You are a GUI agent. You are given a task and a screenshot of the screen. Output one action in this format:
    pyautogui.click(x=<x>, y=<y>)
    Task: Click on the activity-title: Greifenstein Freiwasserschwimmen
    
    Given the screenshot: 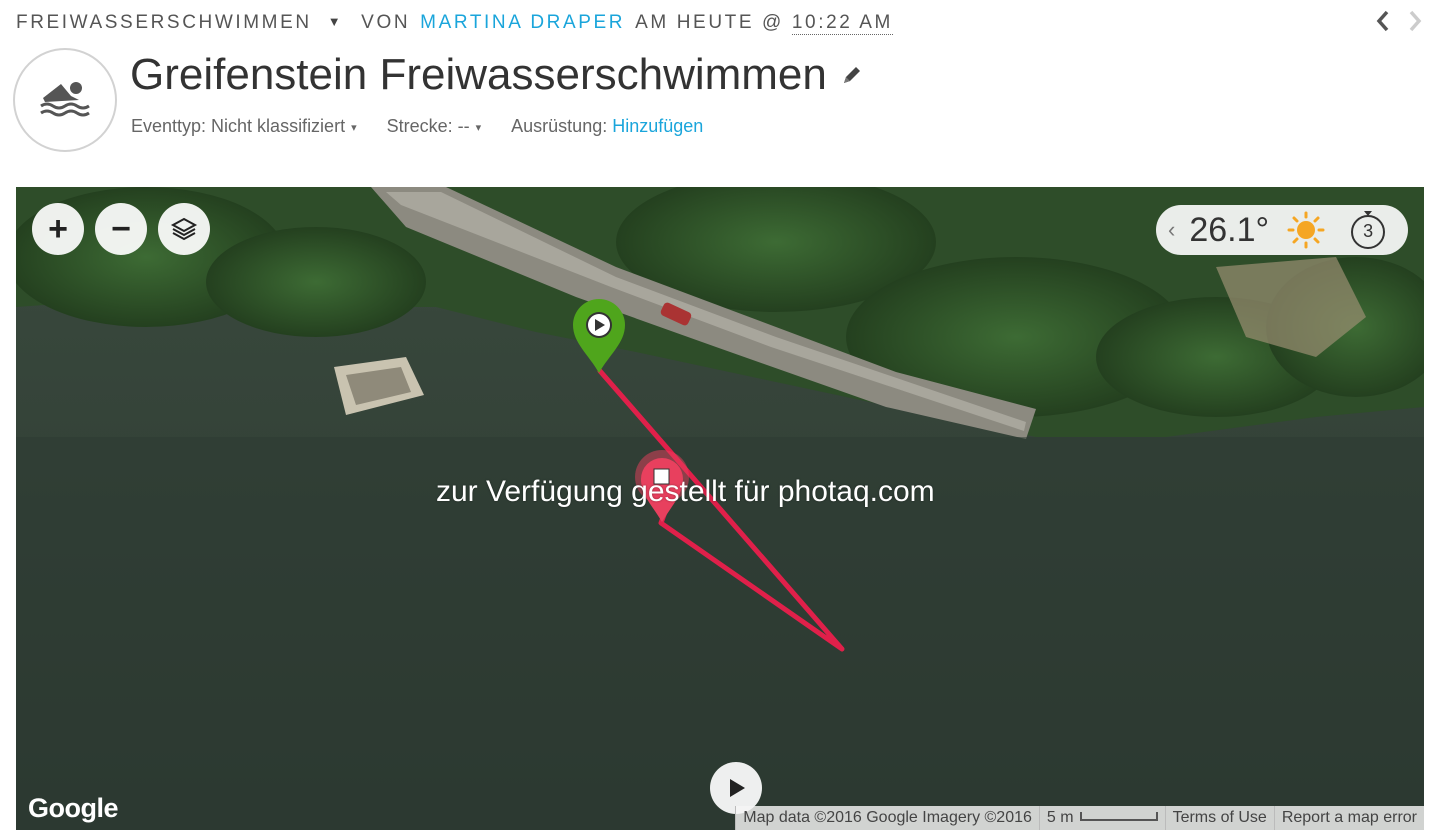 What is the action you would take?
    pyautogui.click(x=496, y=75)
    